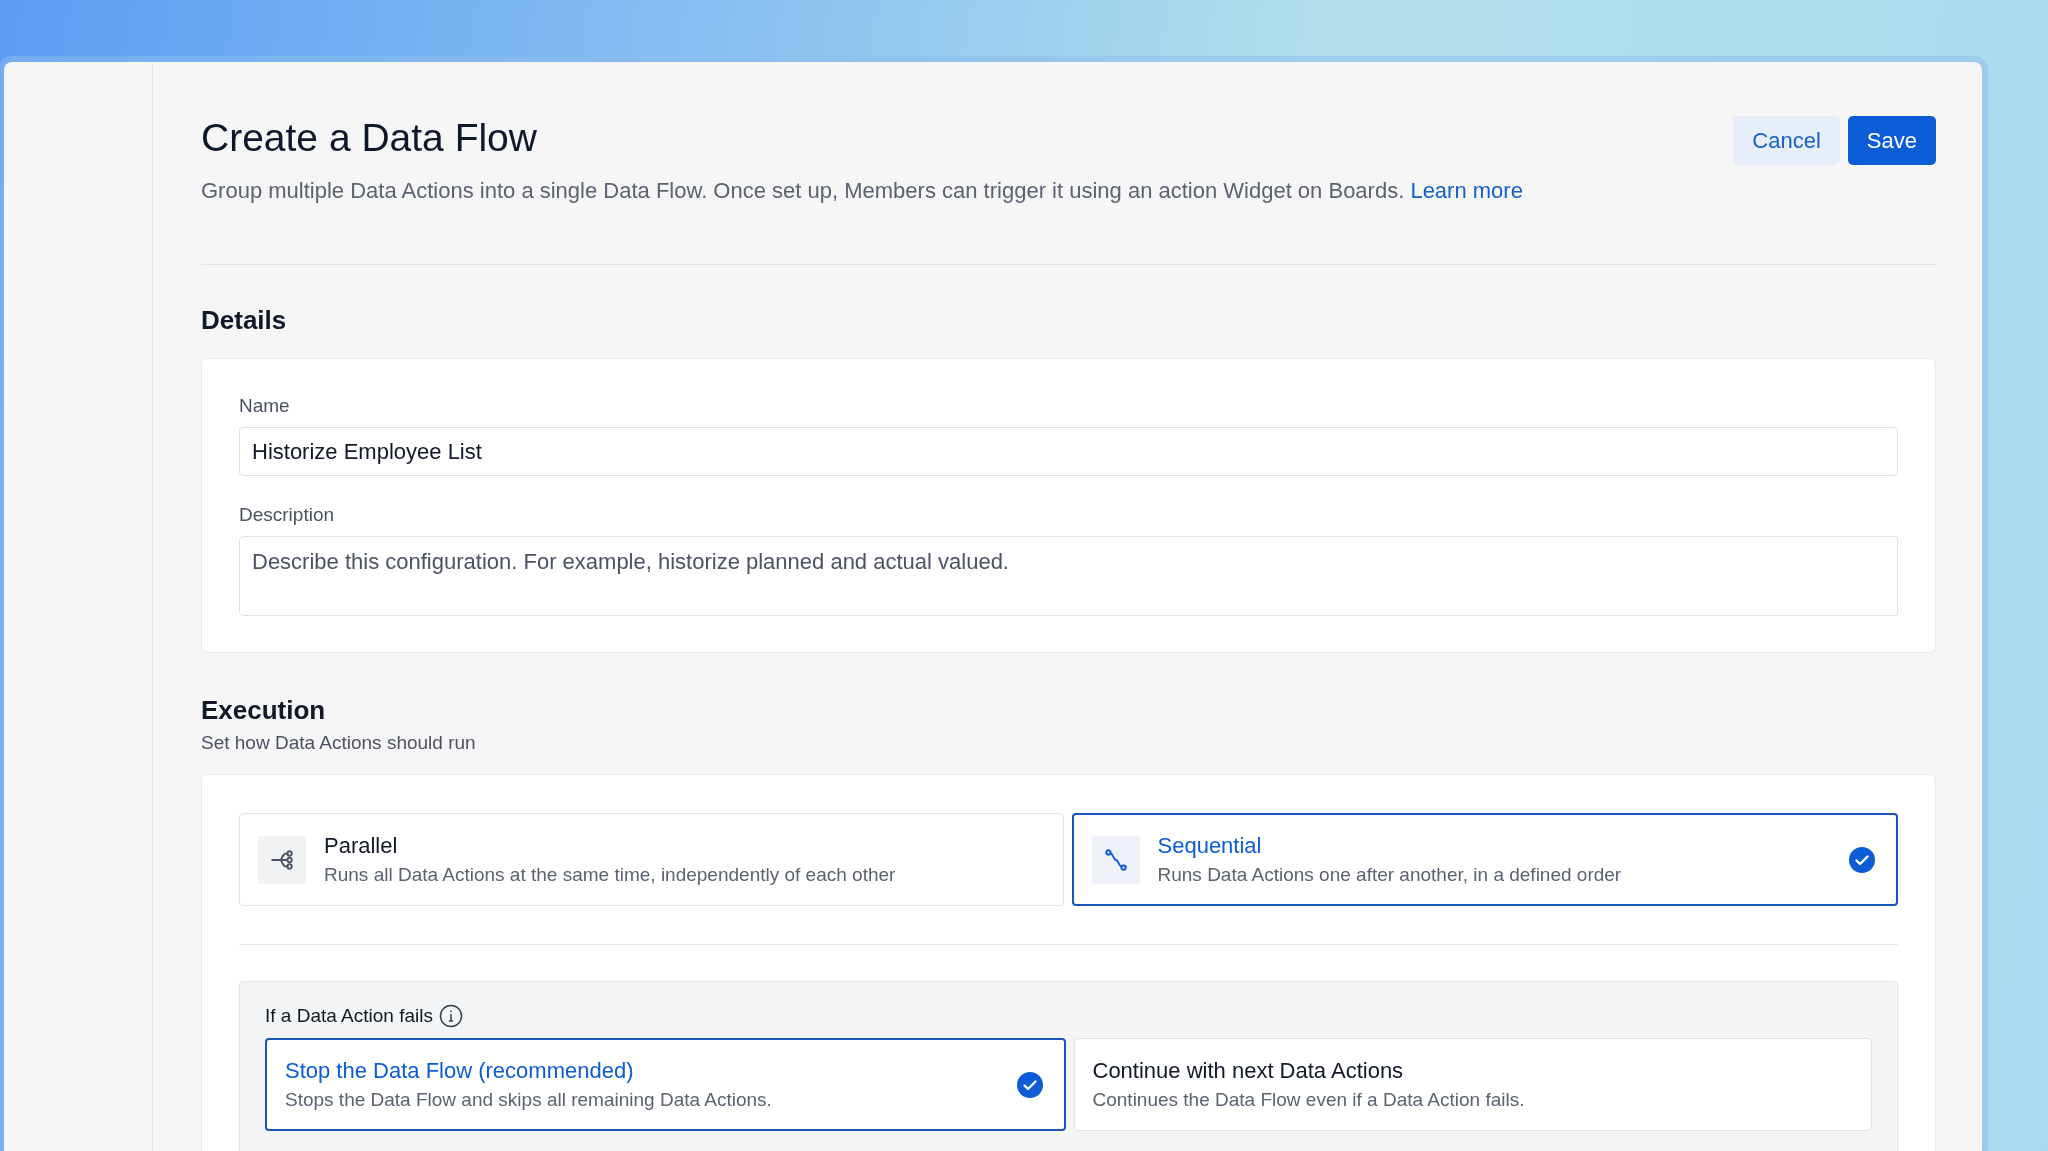  What do you see at coordinates (1115, 859) in the screenshot?
I see `steps-icon` at bounding box center [1115, 859].